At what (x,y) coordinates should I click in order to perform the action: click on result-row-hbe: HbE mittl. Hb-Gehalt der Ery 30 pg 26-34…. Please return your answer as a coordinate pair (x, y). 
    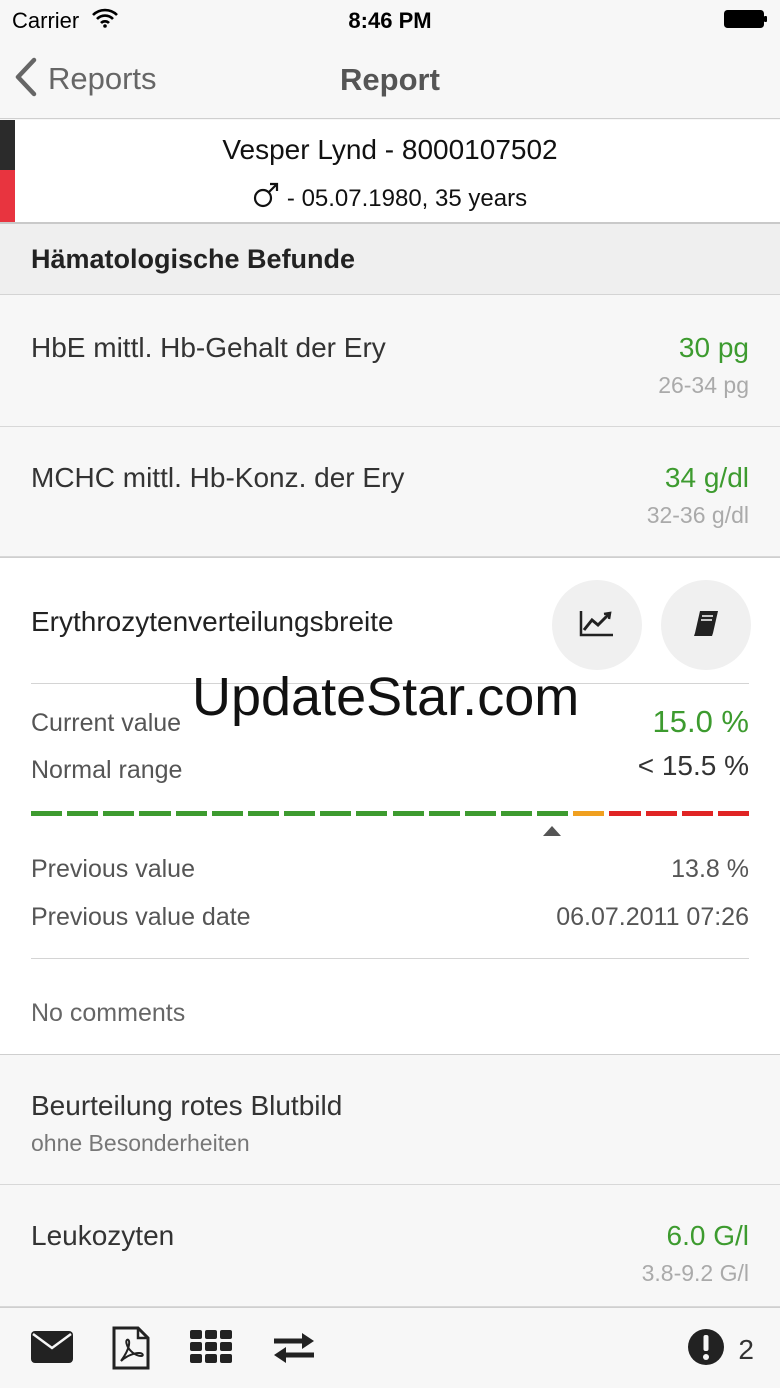
    Looking at the image, I should click on (390, 361).